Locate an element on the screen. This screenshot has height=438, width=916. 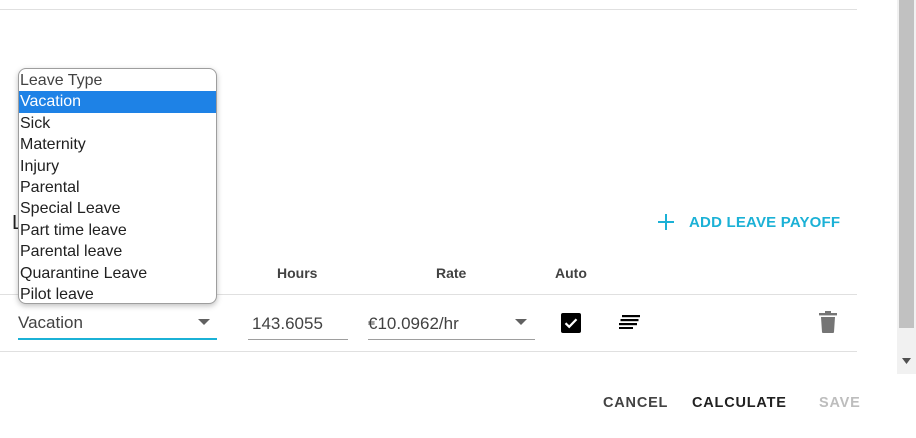
column-header-rate: Rate is located at coordinates (451, 273).